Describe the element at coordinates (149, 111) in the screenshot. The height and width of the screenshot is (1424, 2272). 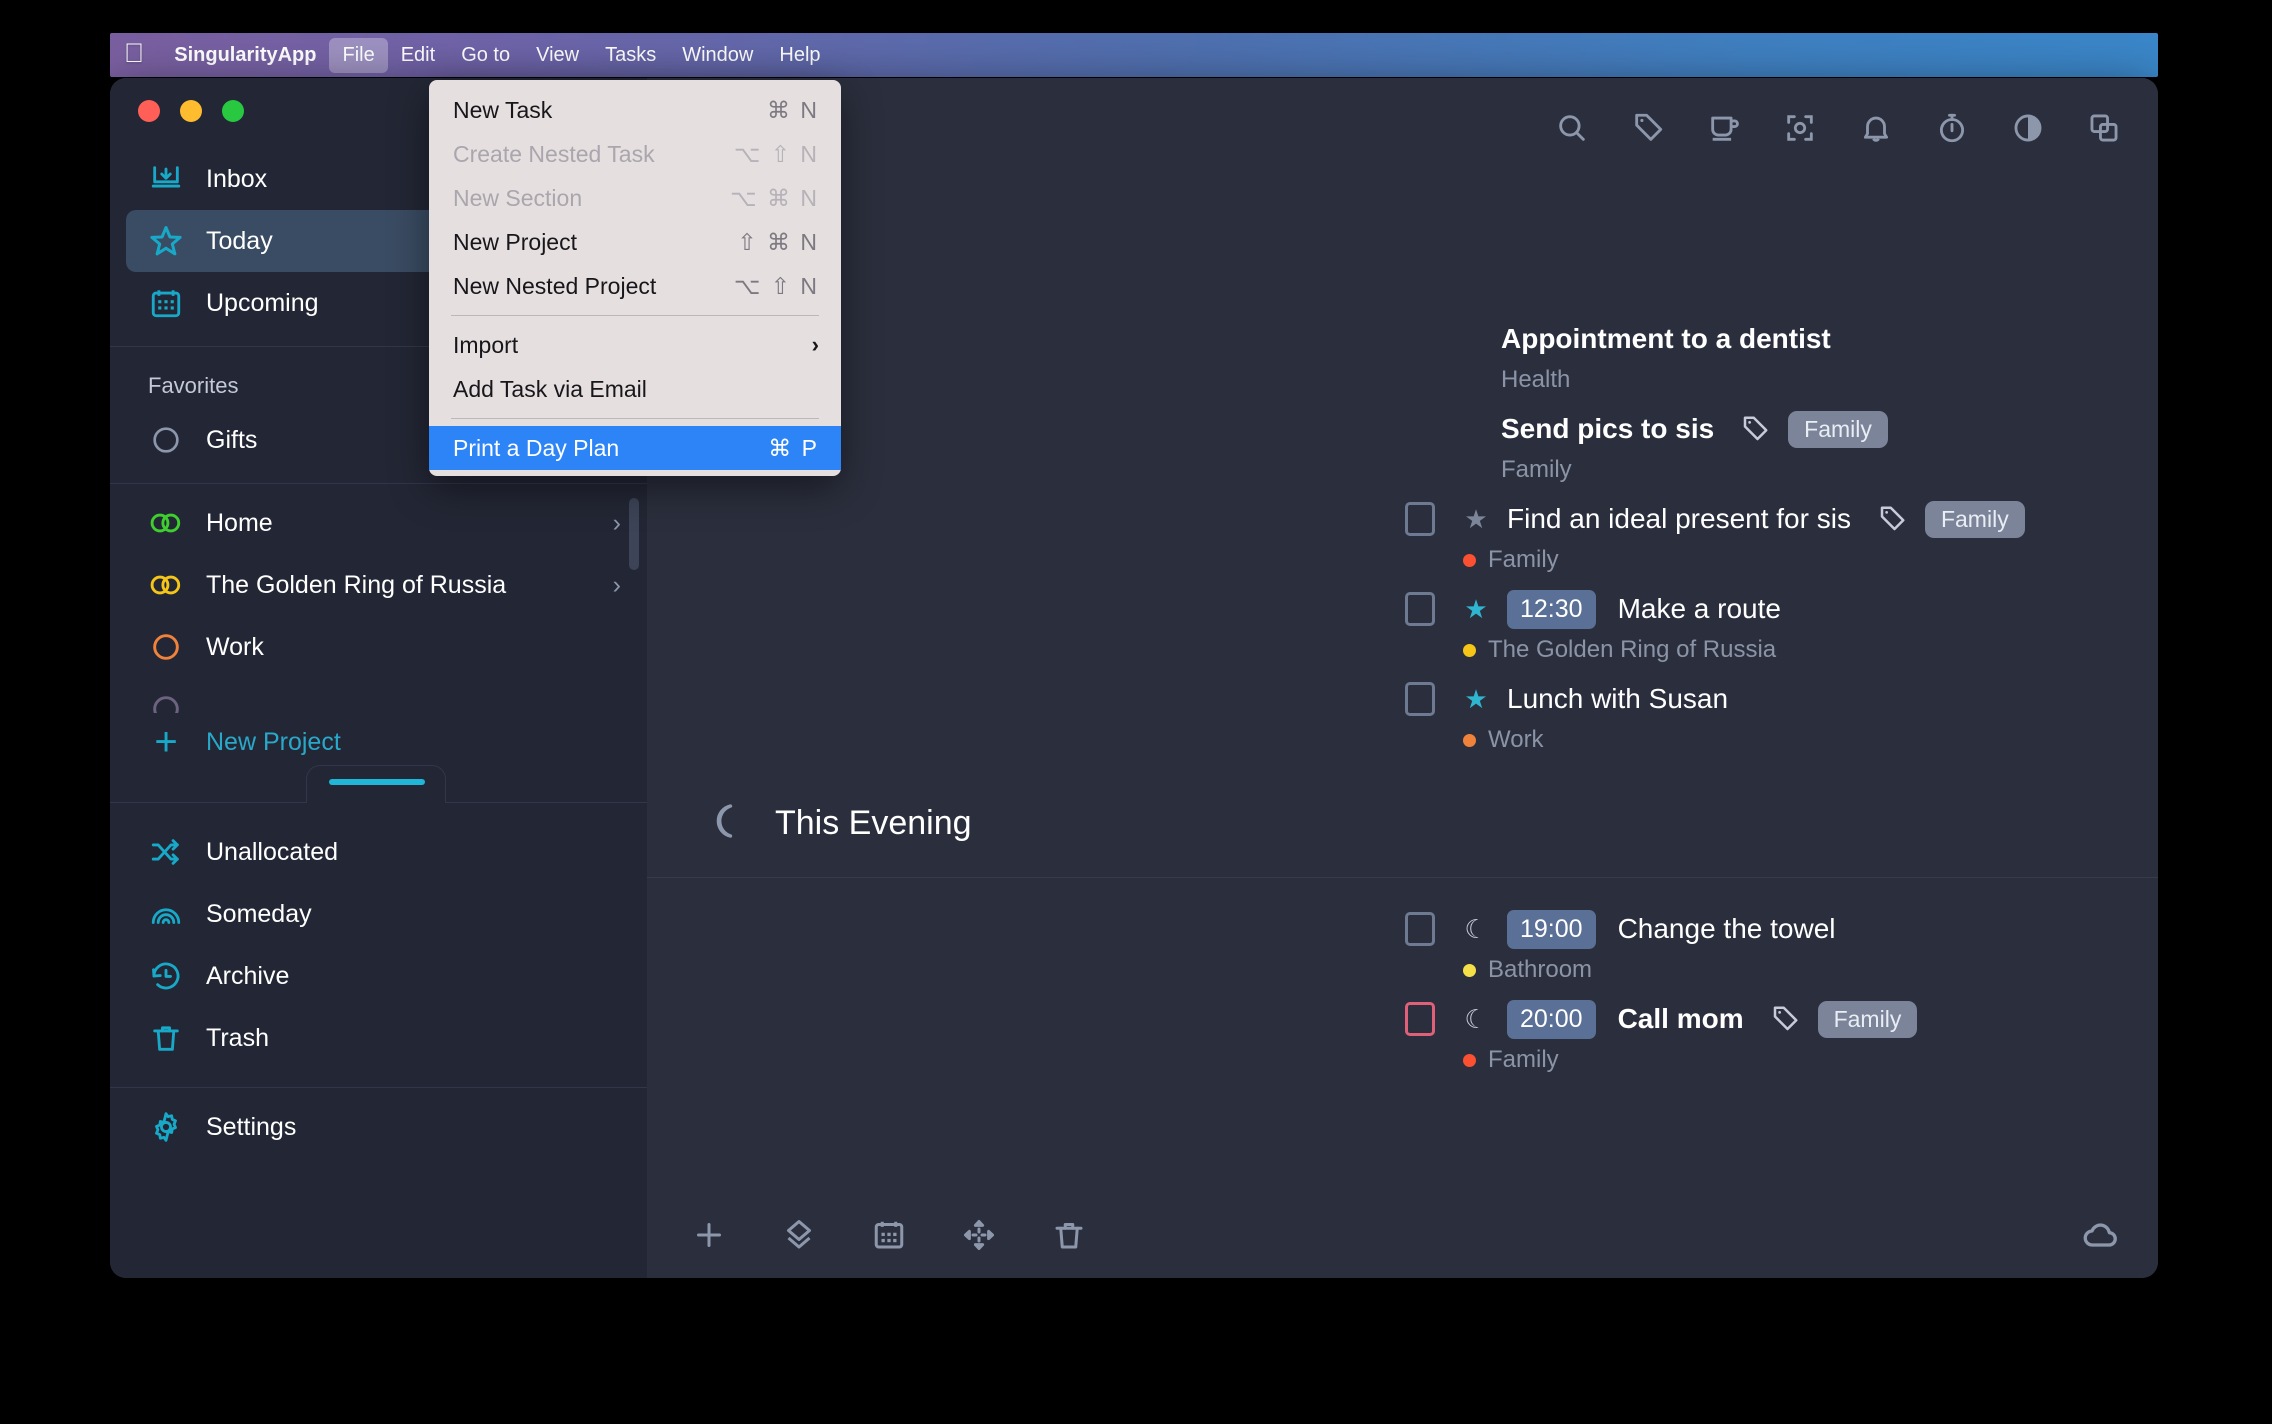
I see `close-button` at that location.